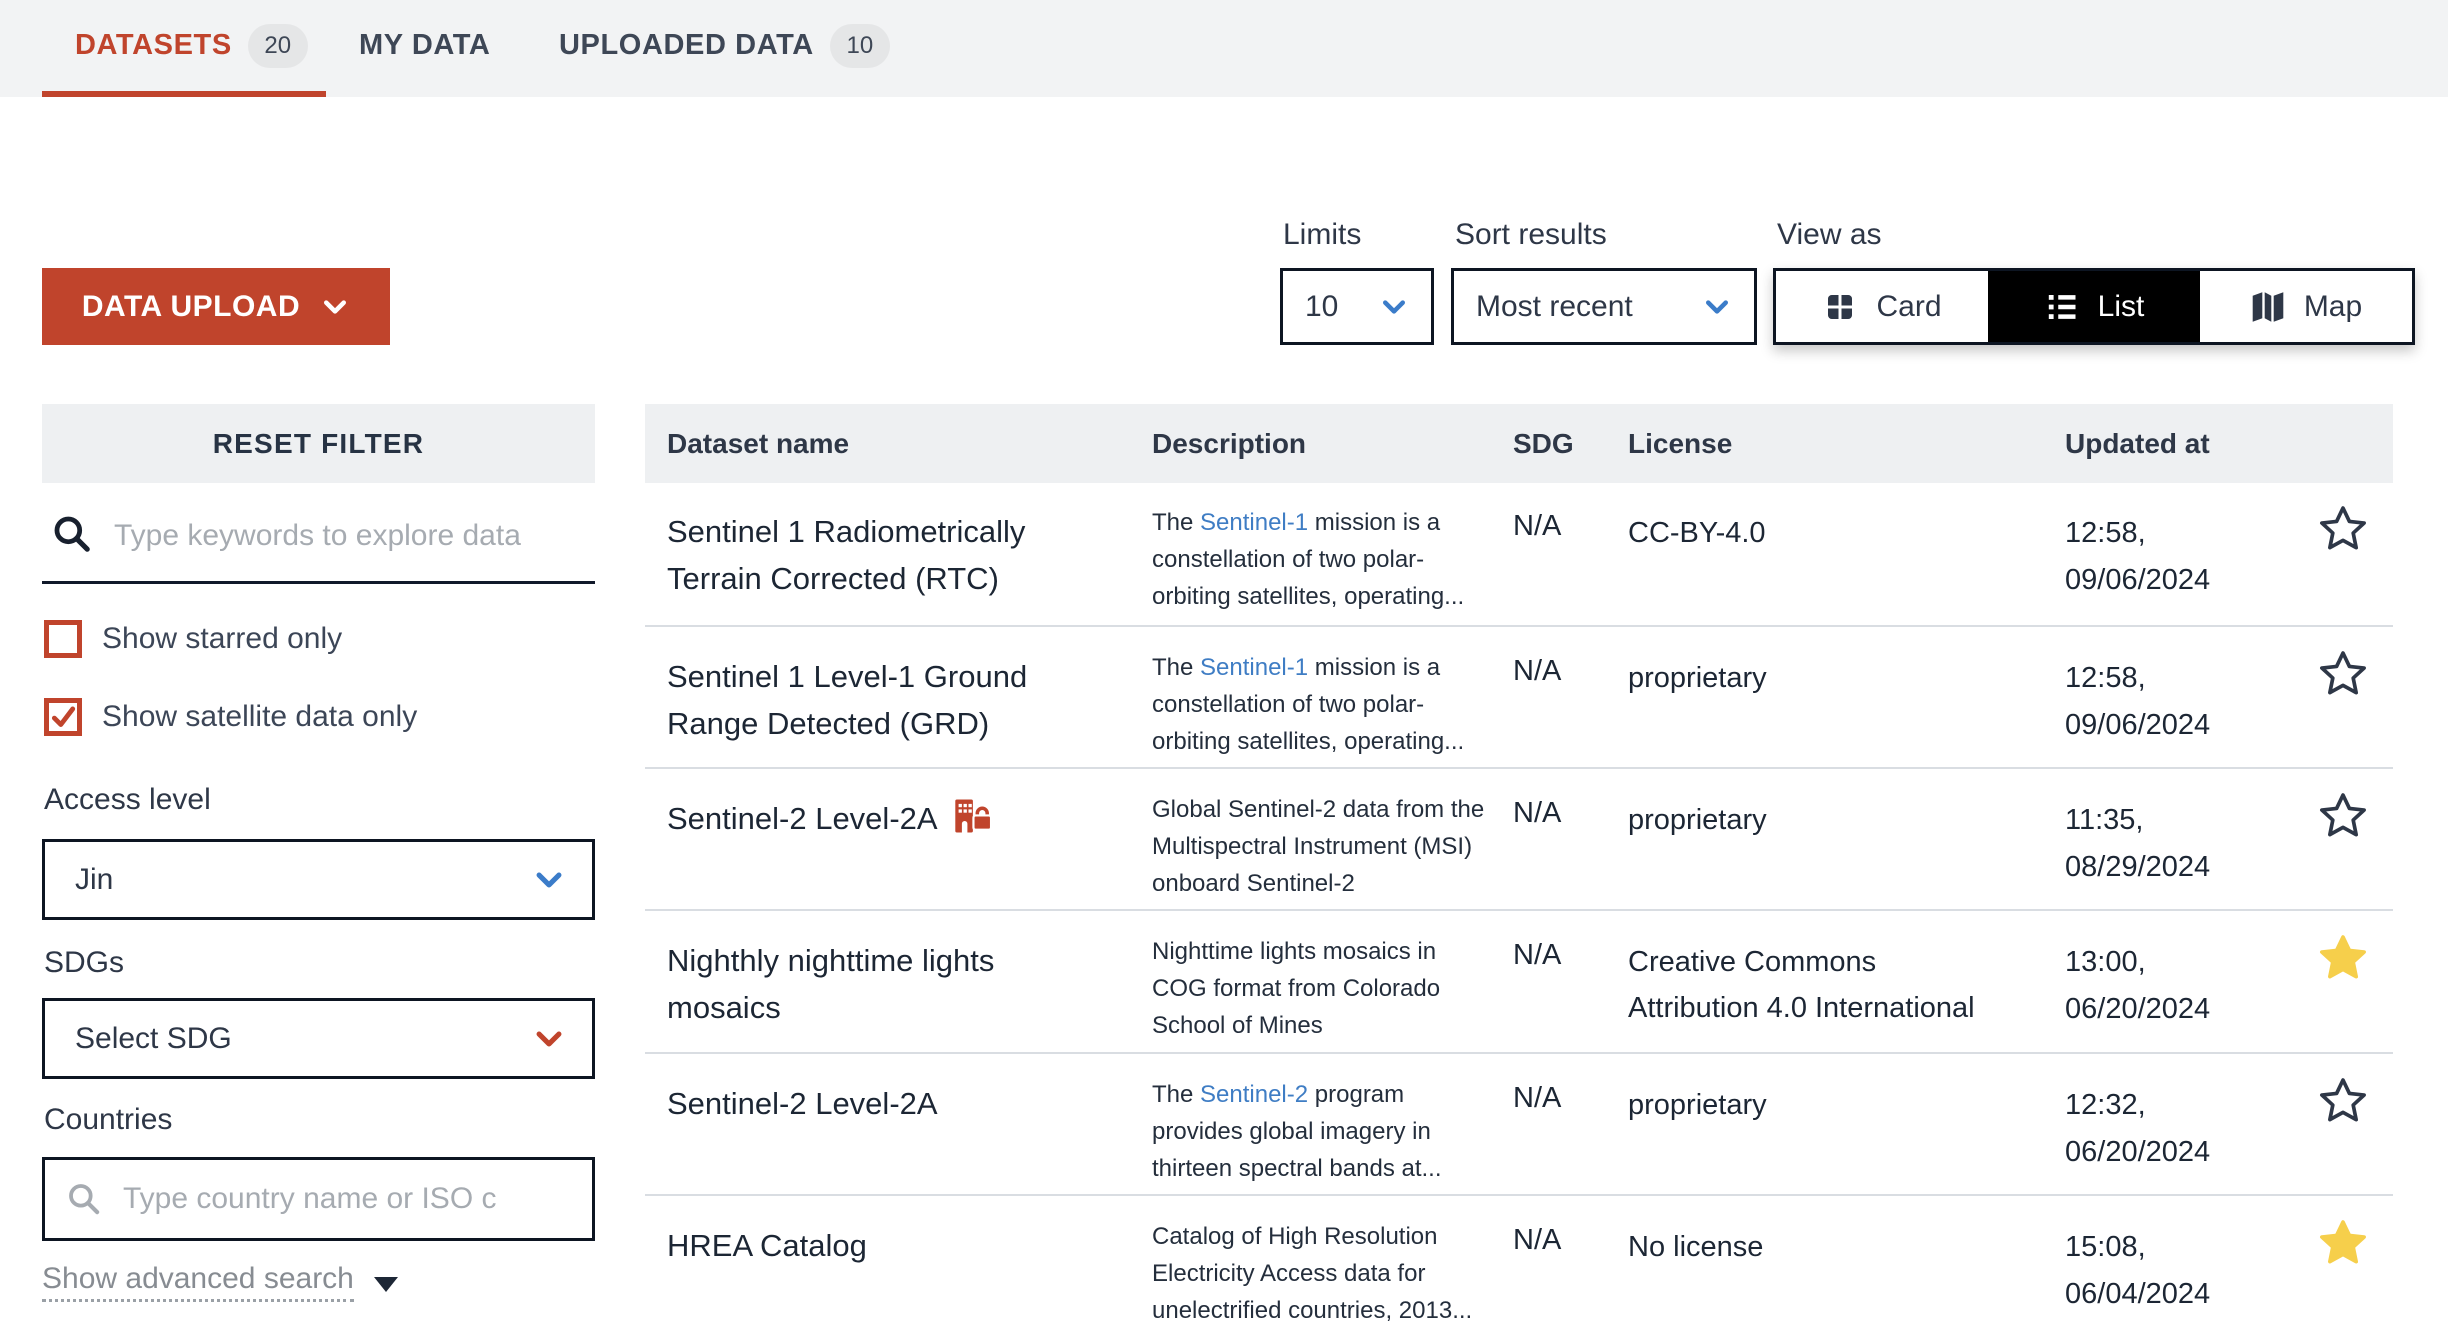  I want to click on reset-filter-button: RESET FILTER, so click(318, 443).